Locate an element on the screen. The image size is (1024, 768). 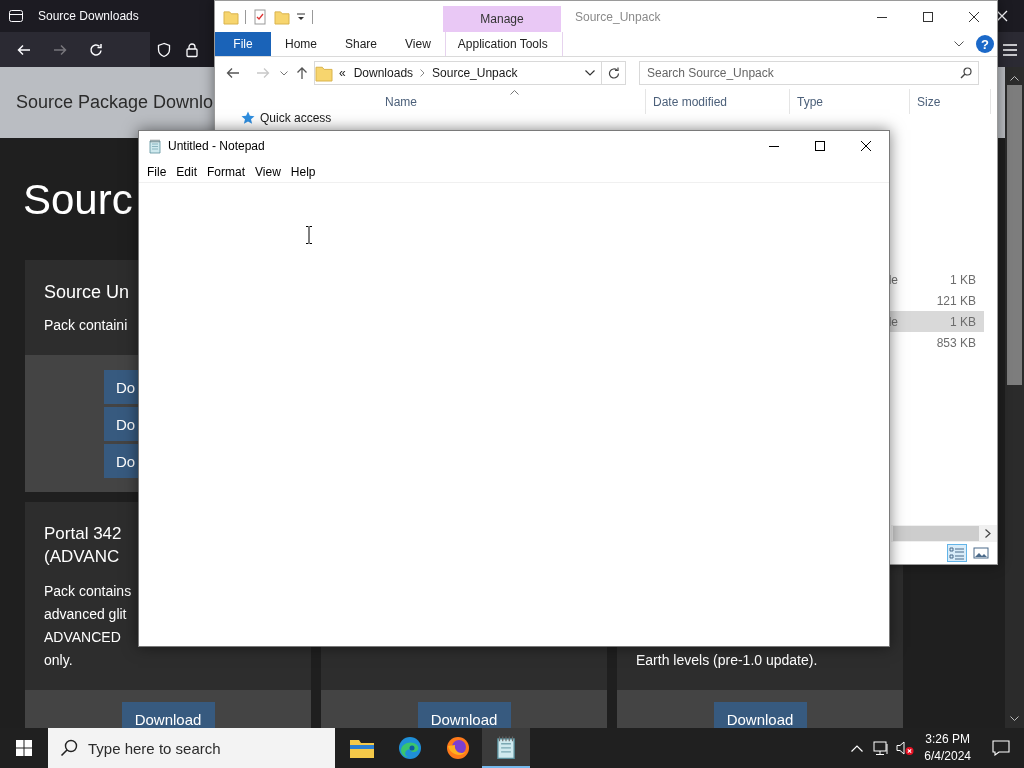
page-heading: Sourc is located at coordinates (78, 200).